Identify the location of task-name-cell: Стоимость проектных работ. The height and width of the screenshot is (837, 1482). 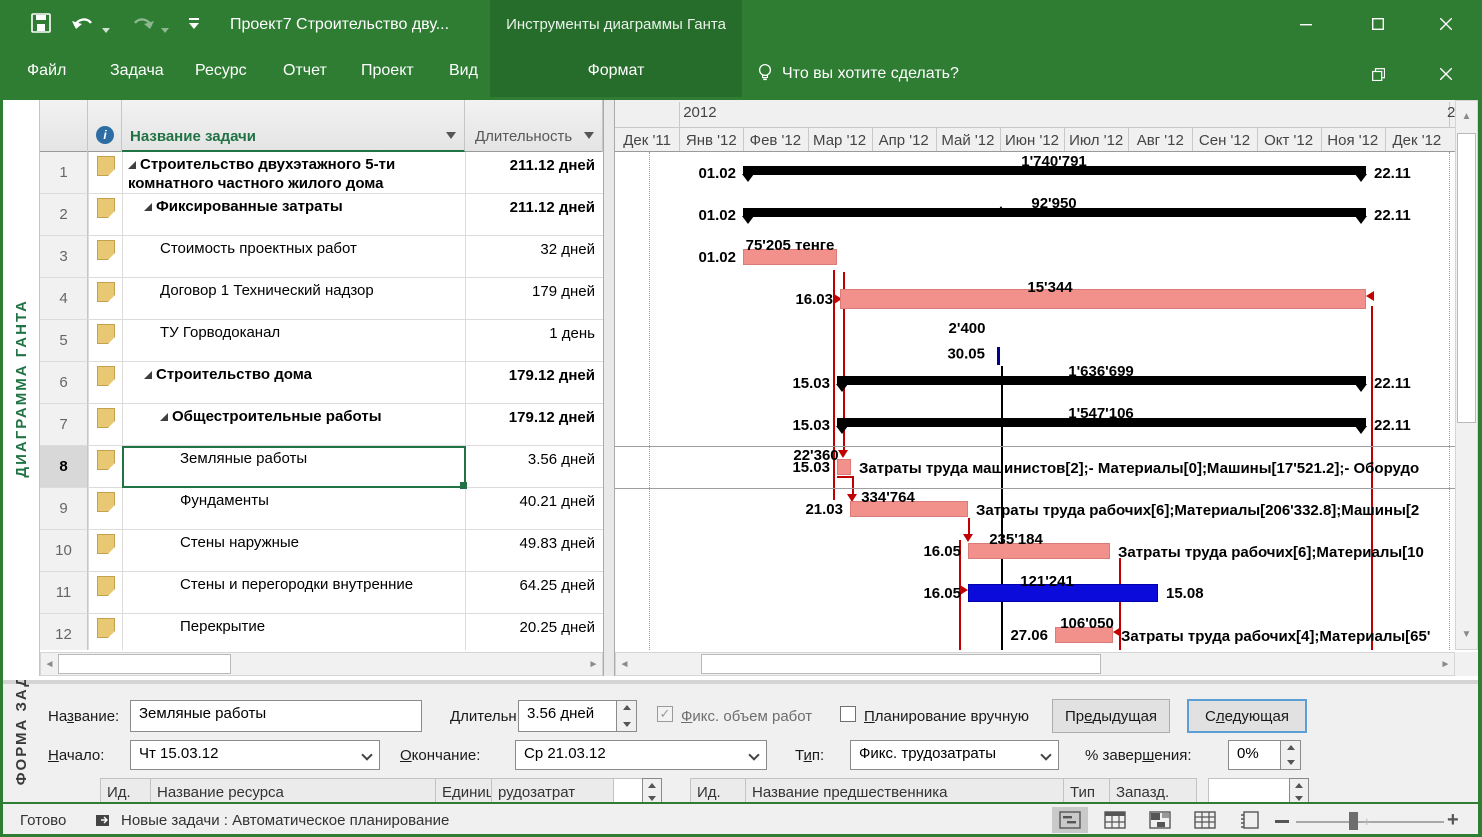
(311, 257).